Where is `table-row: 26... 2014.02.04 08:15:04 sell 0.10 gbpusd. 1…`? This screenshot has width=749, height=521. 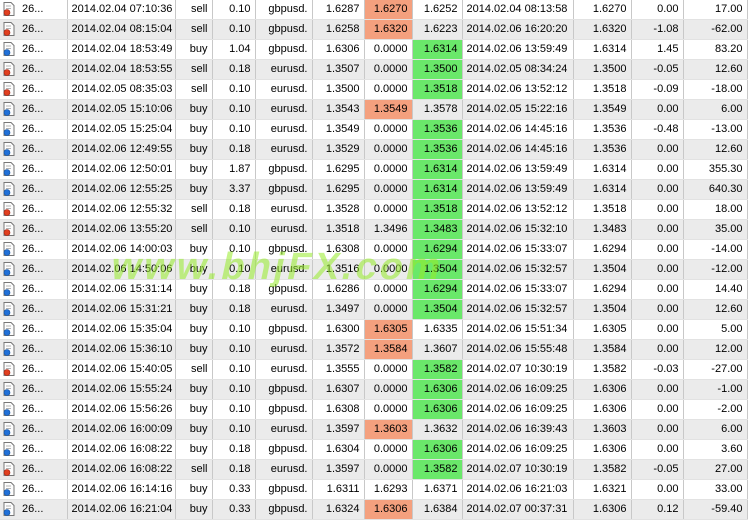 table-row: 26... 2014.02.04 08:15:04 sell 0.10 gbpusd. 1… is located at coordinates (374, 29).